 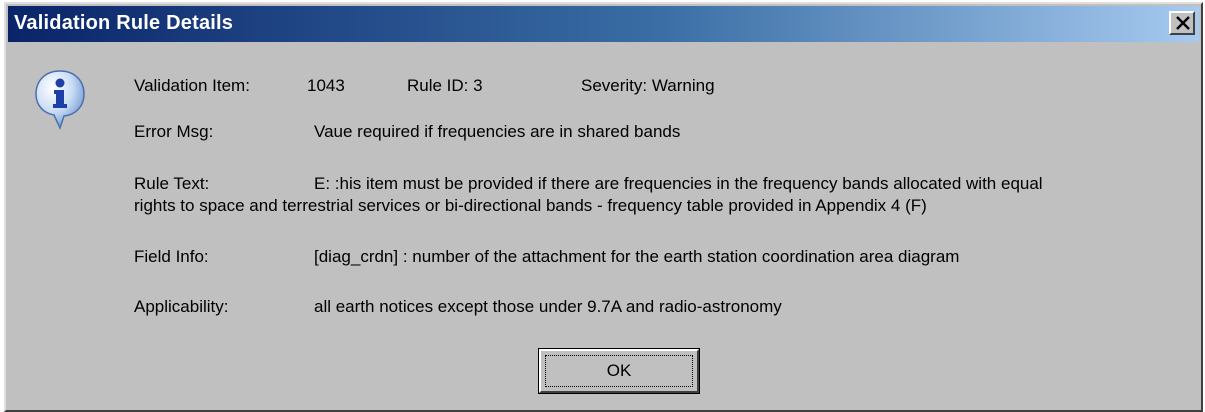 I want to click on rule-id: Rule ID: 3, so click(x=445, y=85).